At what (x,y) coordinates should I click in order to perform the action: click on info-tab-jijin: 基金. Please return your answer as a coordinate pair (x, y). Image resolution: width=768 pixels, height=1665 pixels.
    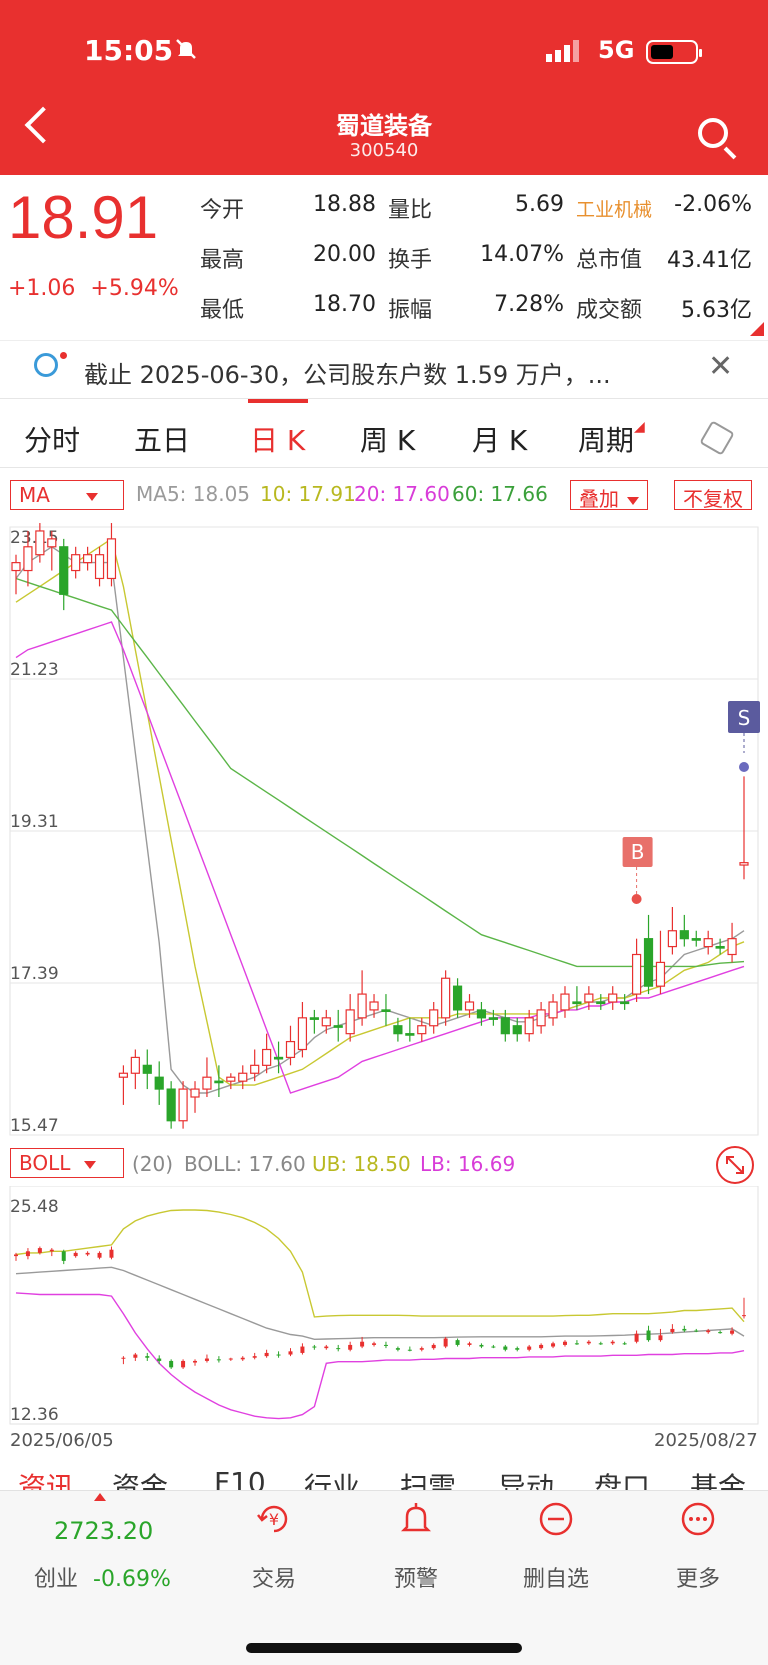
    Looking at the image, I should click on (718, 1478).